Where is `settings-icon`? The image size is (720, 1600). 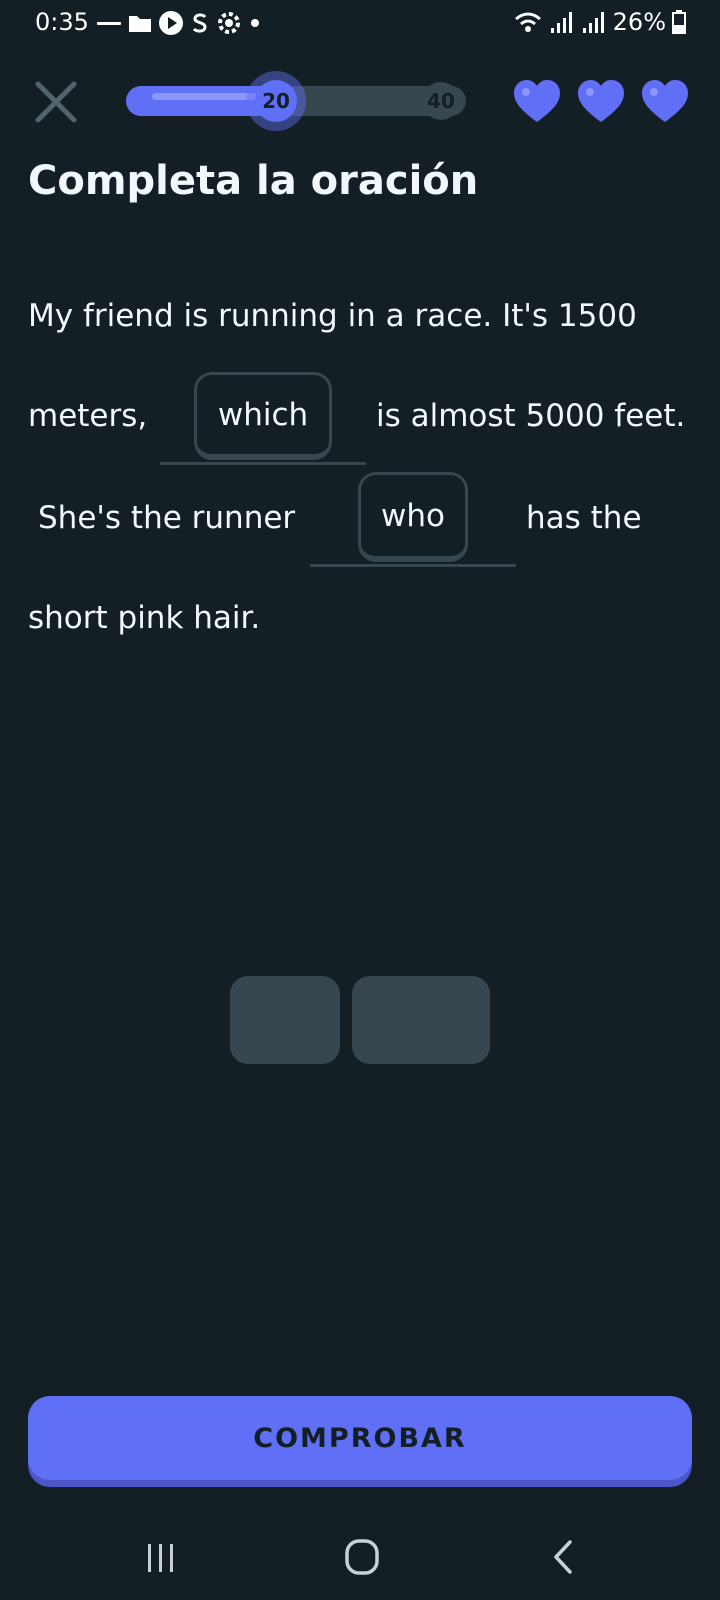
settings-icon is located at coordinates (229, 23).